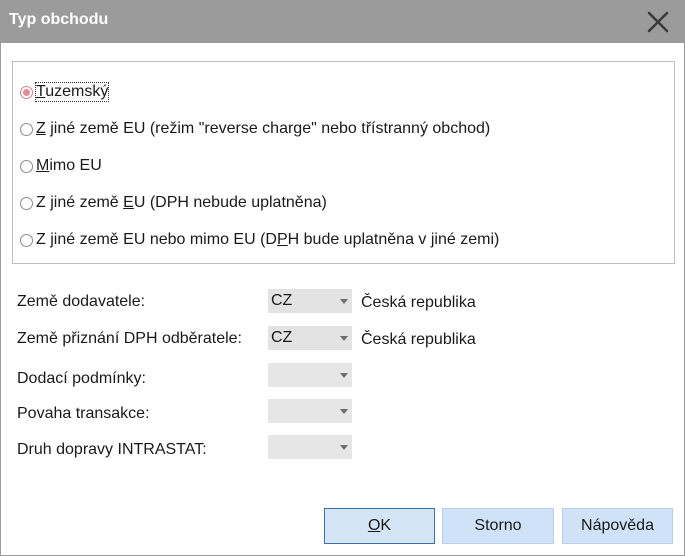  What do you see at coordinates (59, 19) in the screenshot?
I see `dialog-title: Typ obchodu` at bounding box center [59, 19].